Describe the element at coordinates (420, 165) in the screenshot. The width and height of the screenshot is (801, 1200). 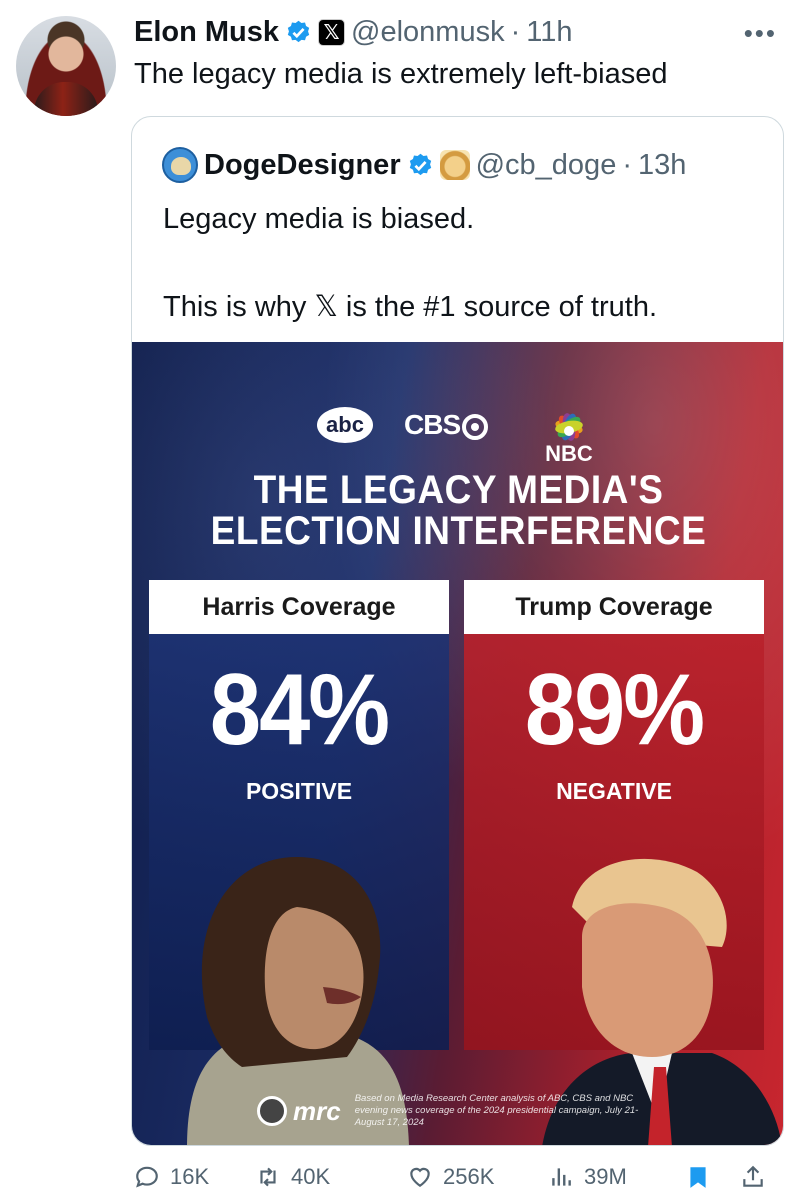
I see `quoted-verified-badge-icon` at that location.